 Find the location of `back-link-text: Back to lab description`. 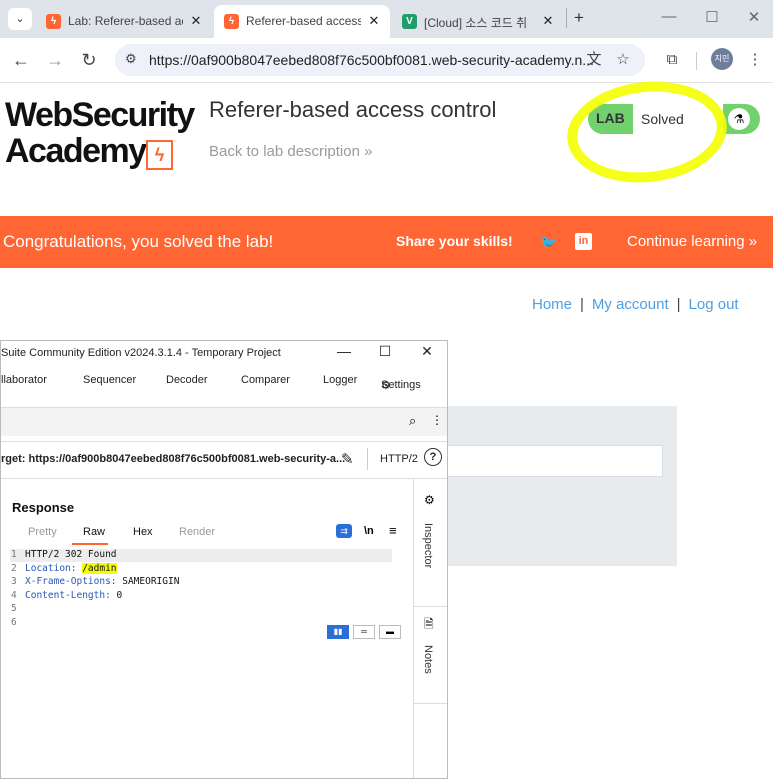

back-link-text: Back to lab description is located at coordinates (284, 151).